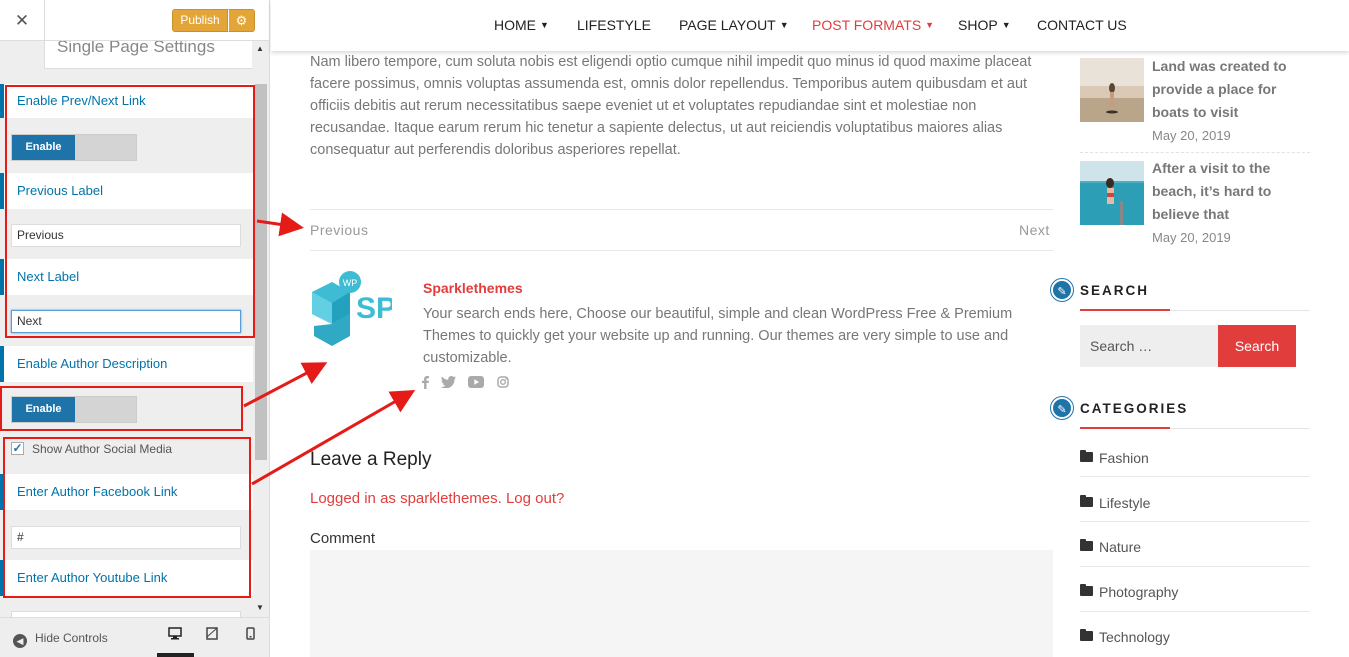 Image resolution: width=1349 pixels, height=657 pixels. Describe the element at coordinates (727, 25) in the screenshot. I see `nav-item-label: PAGE LAYOUT` at that location.